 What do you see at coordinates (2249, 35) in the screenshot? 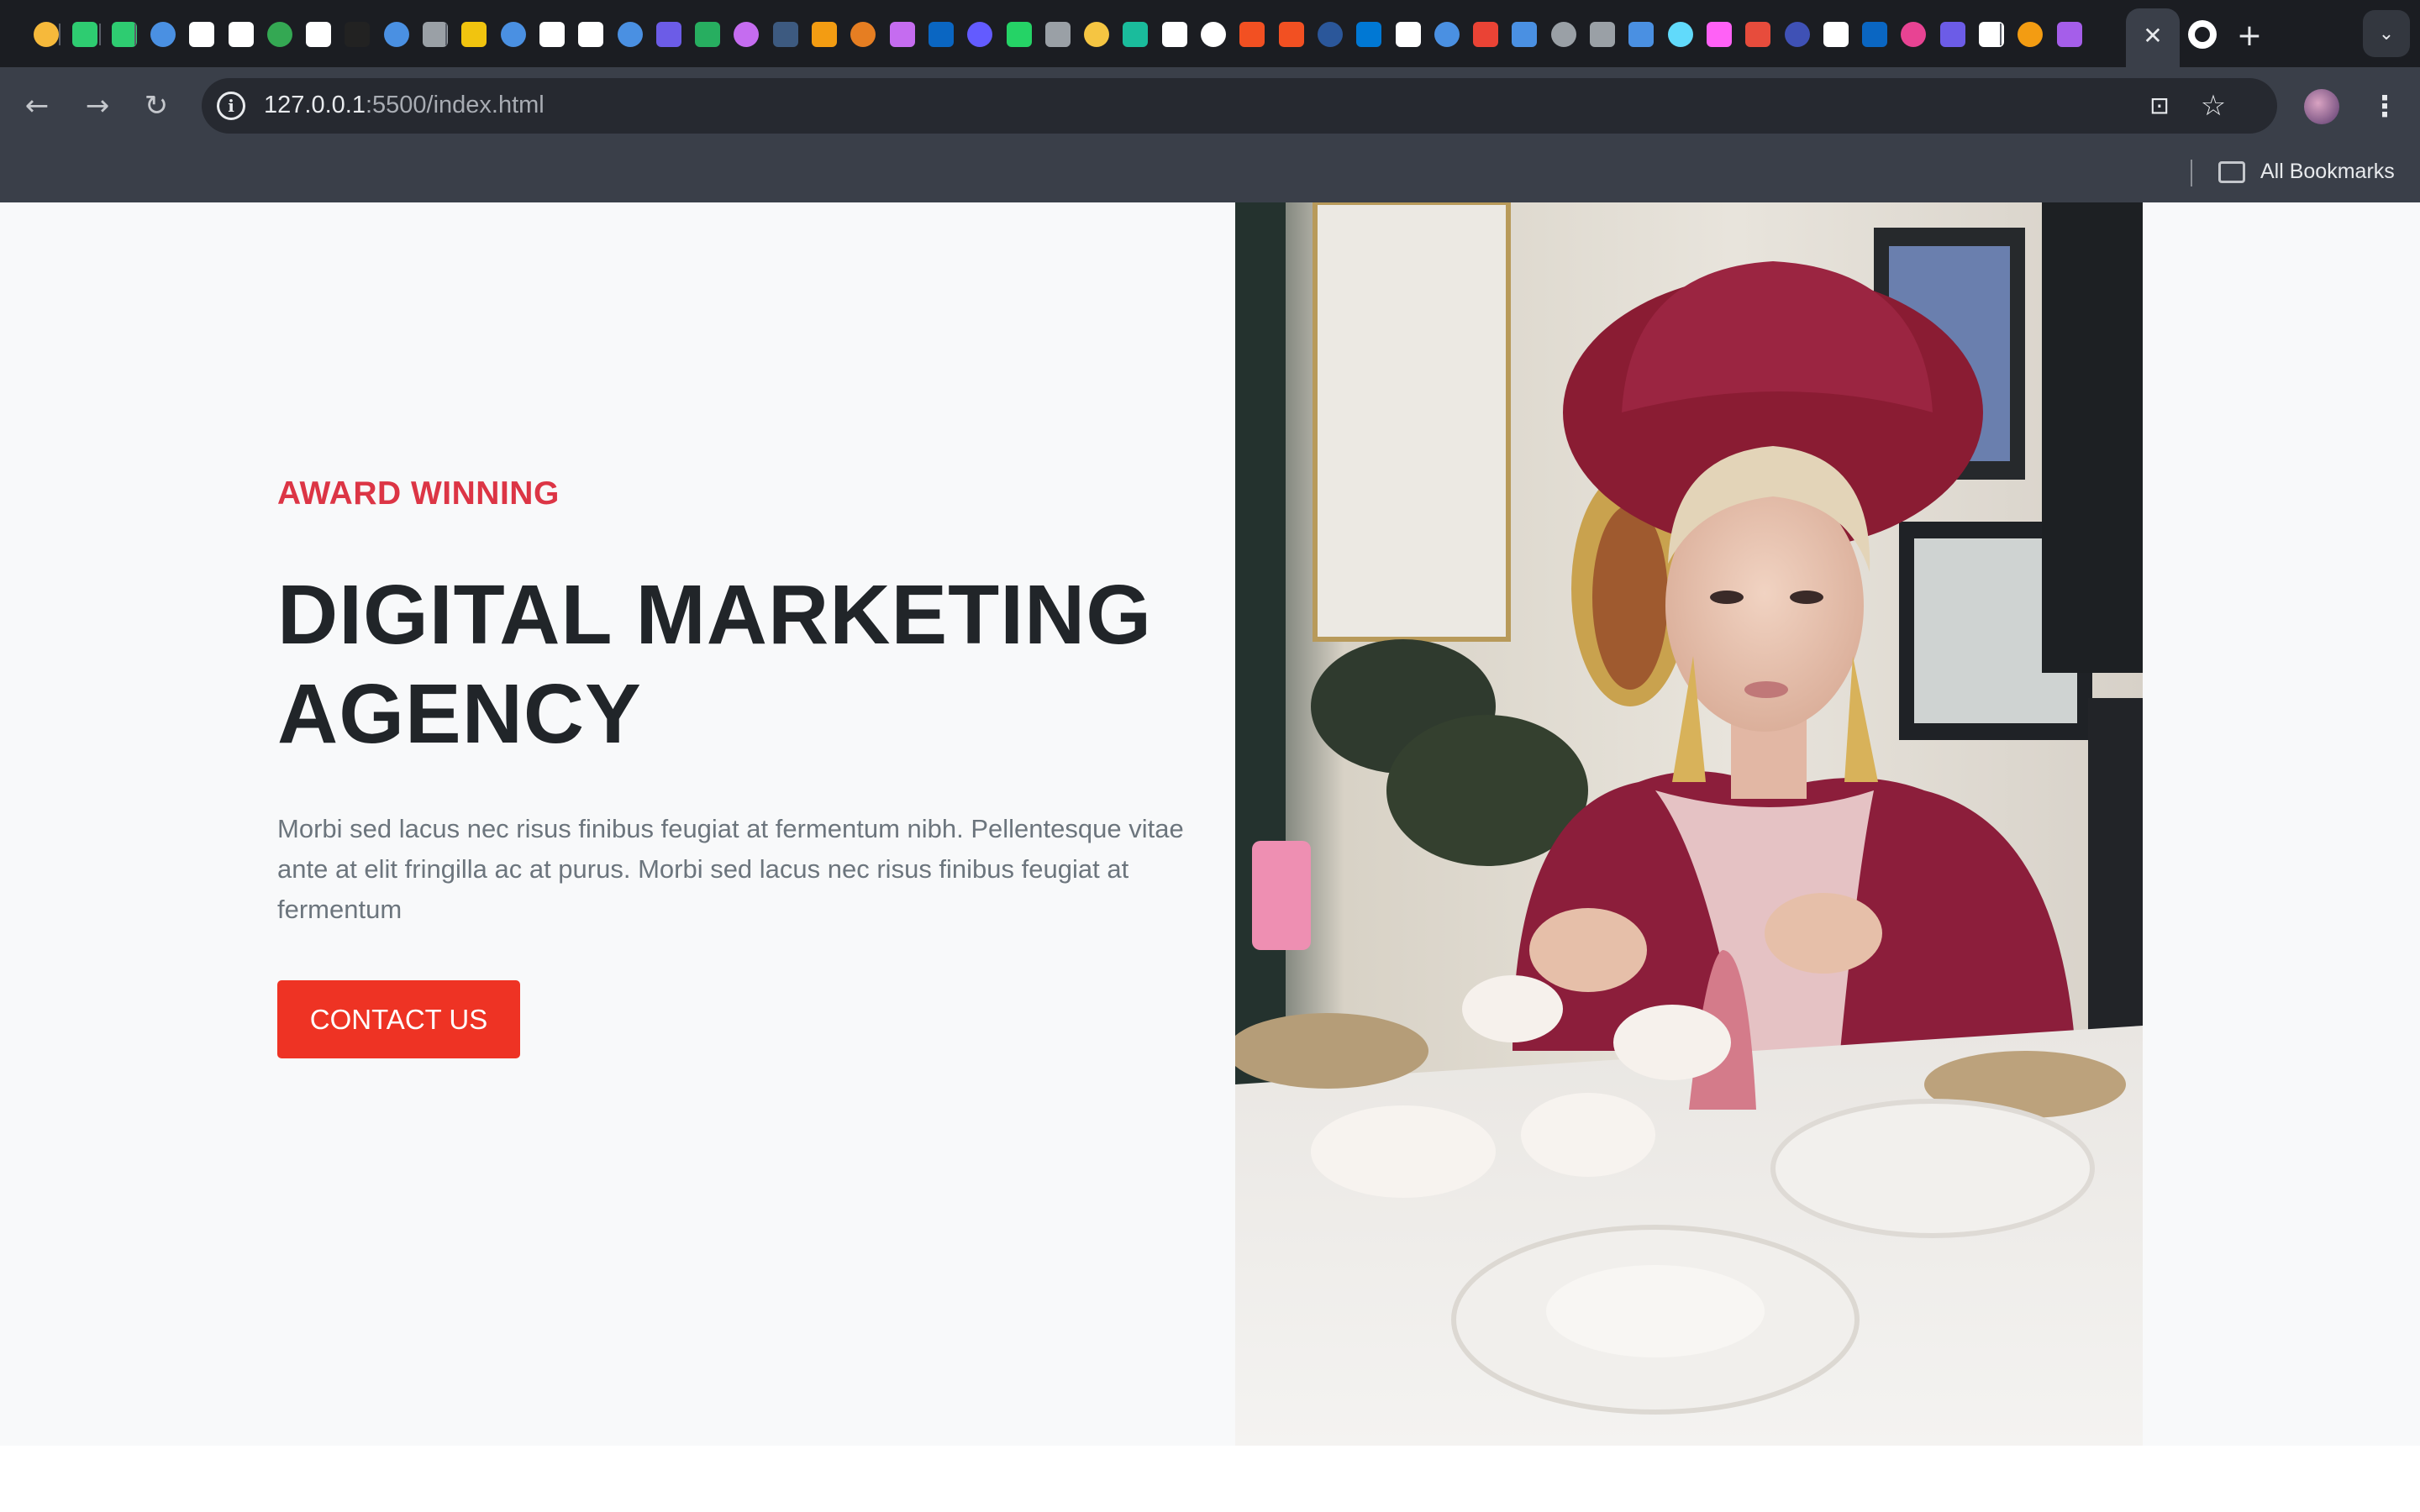
I see `new-tab-button: +` at bounding box center [2249, 35].